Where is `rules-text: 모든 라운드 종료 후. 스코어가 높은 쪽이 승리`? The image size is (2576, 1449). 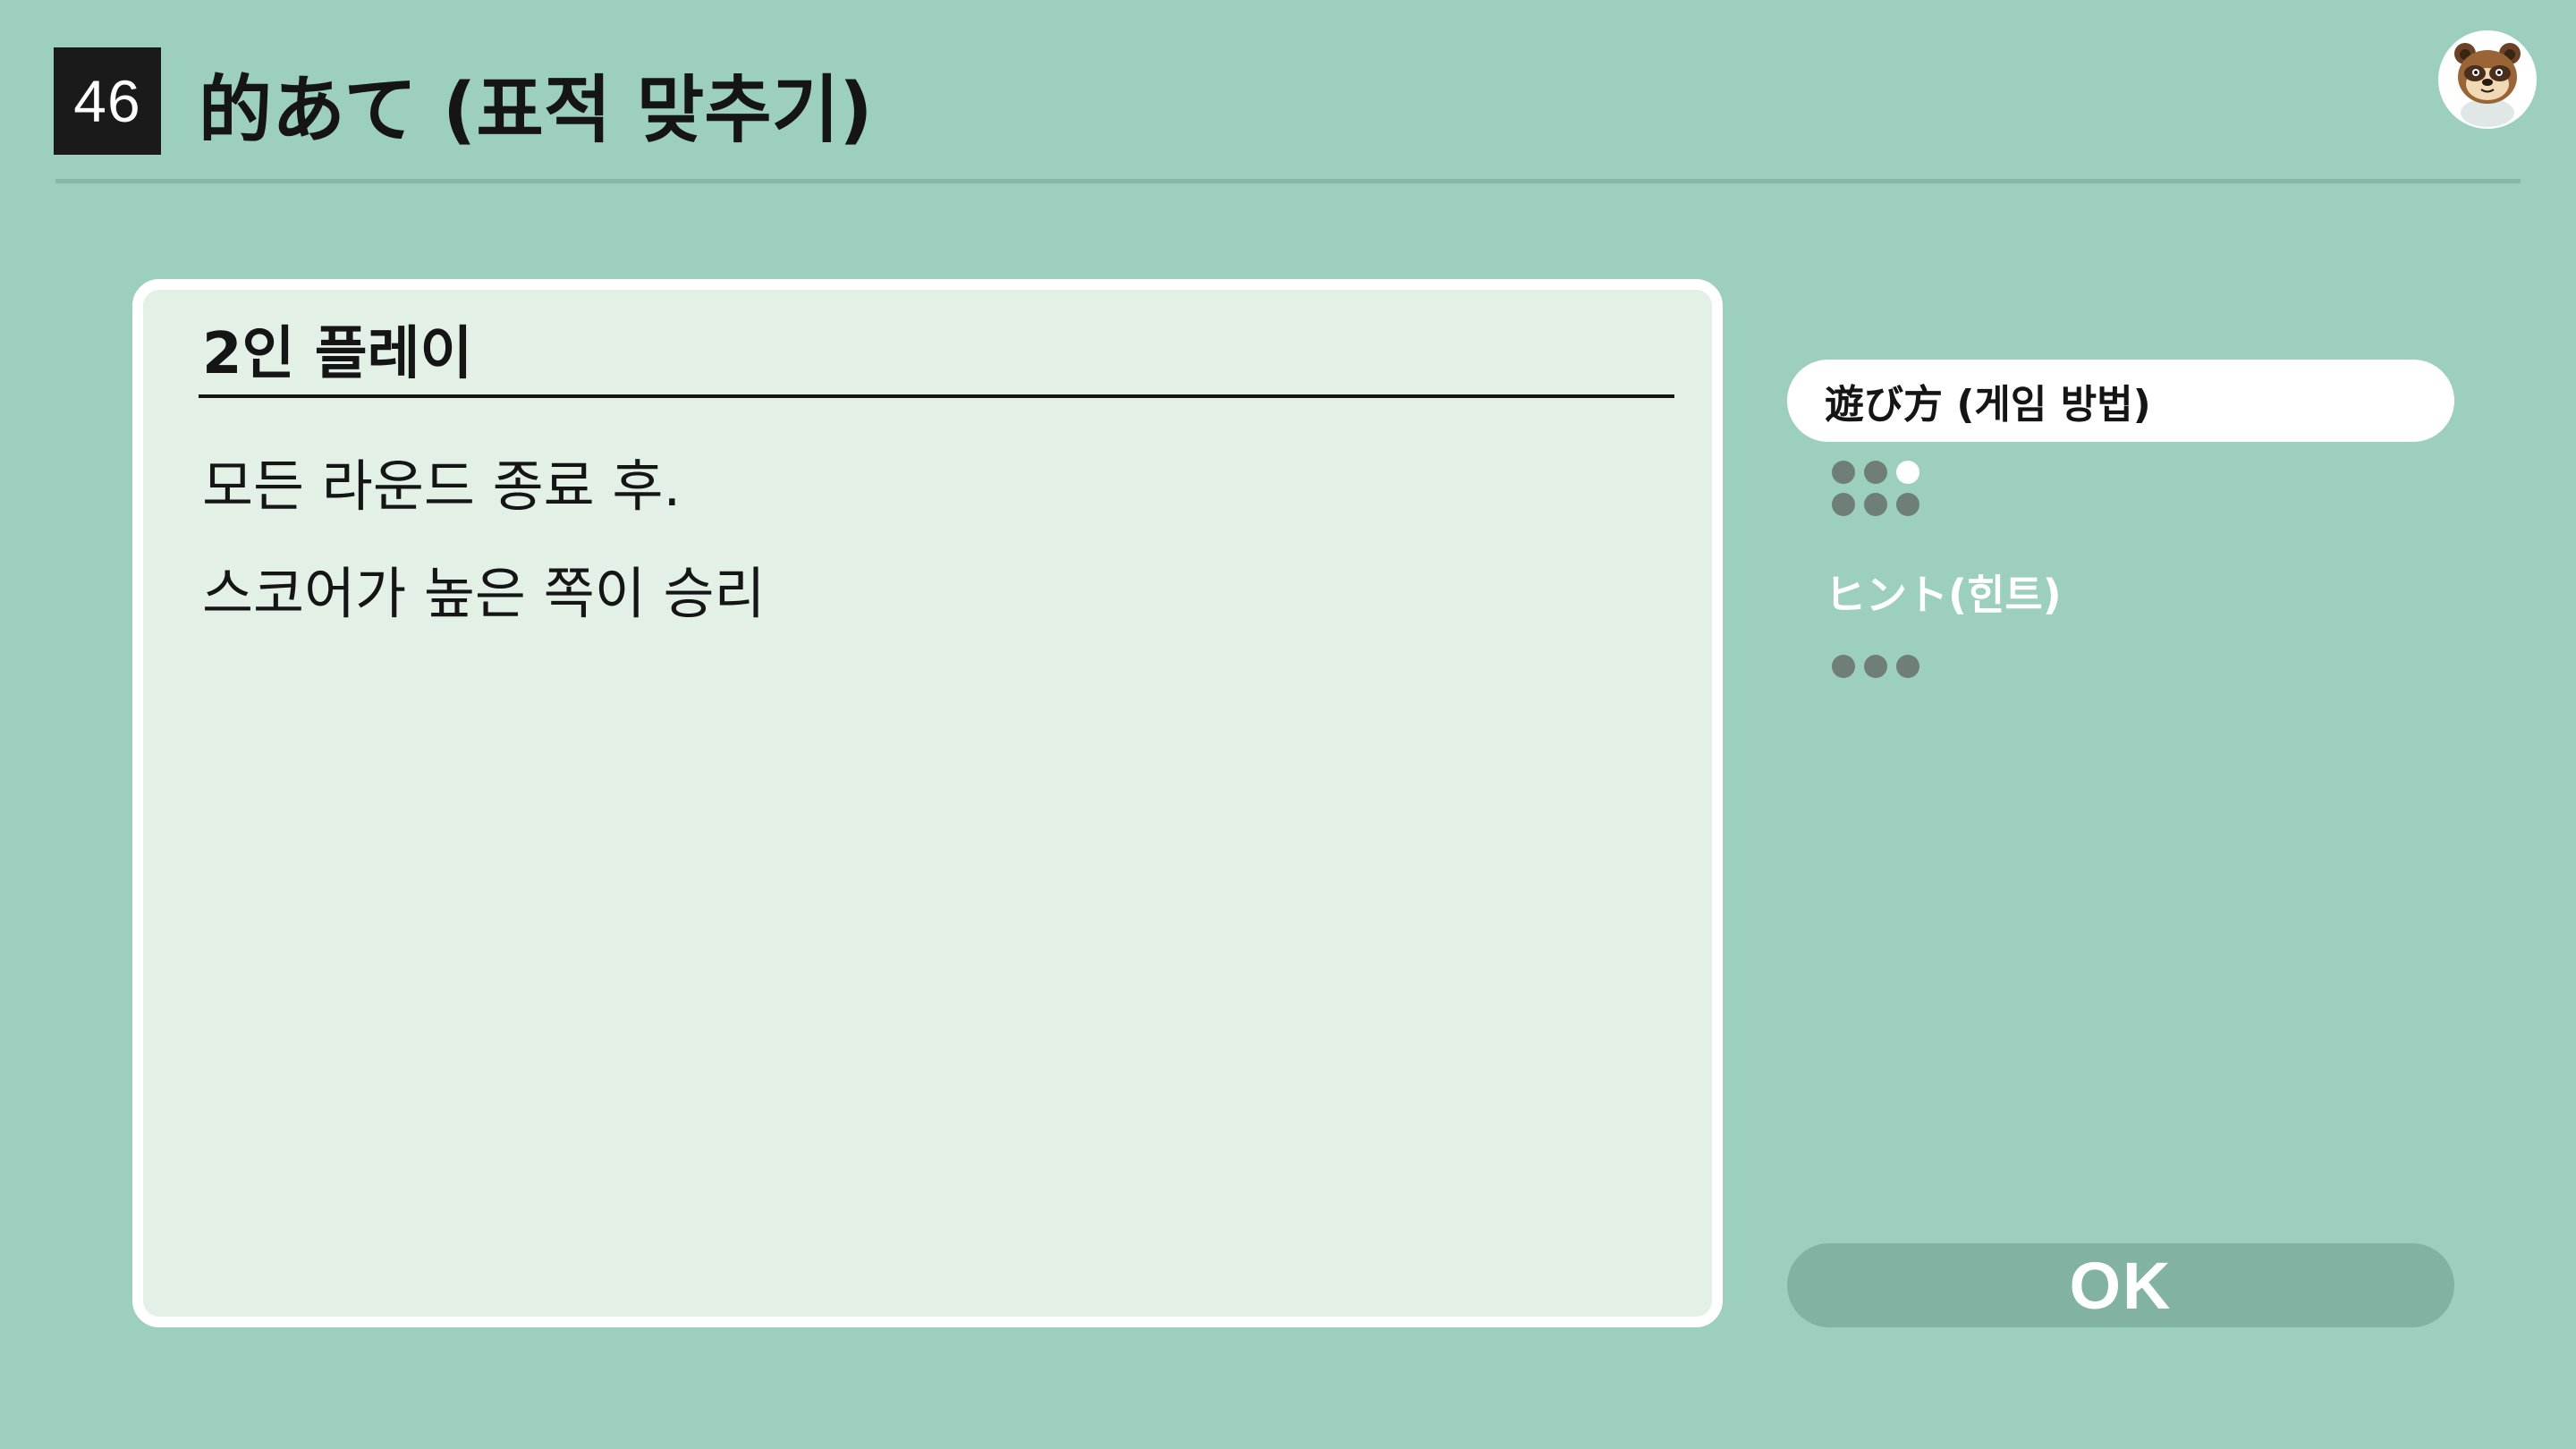
rules-text: 모든 라운드 종료 후. 스코어가 높은 쪽이 승리 is located at coordinates (917, 540).